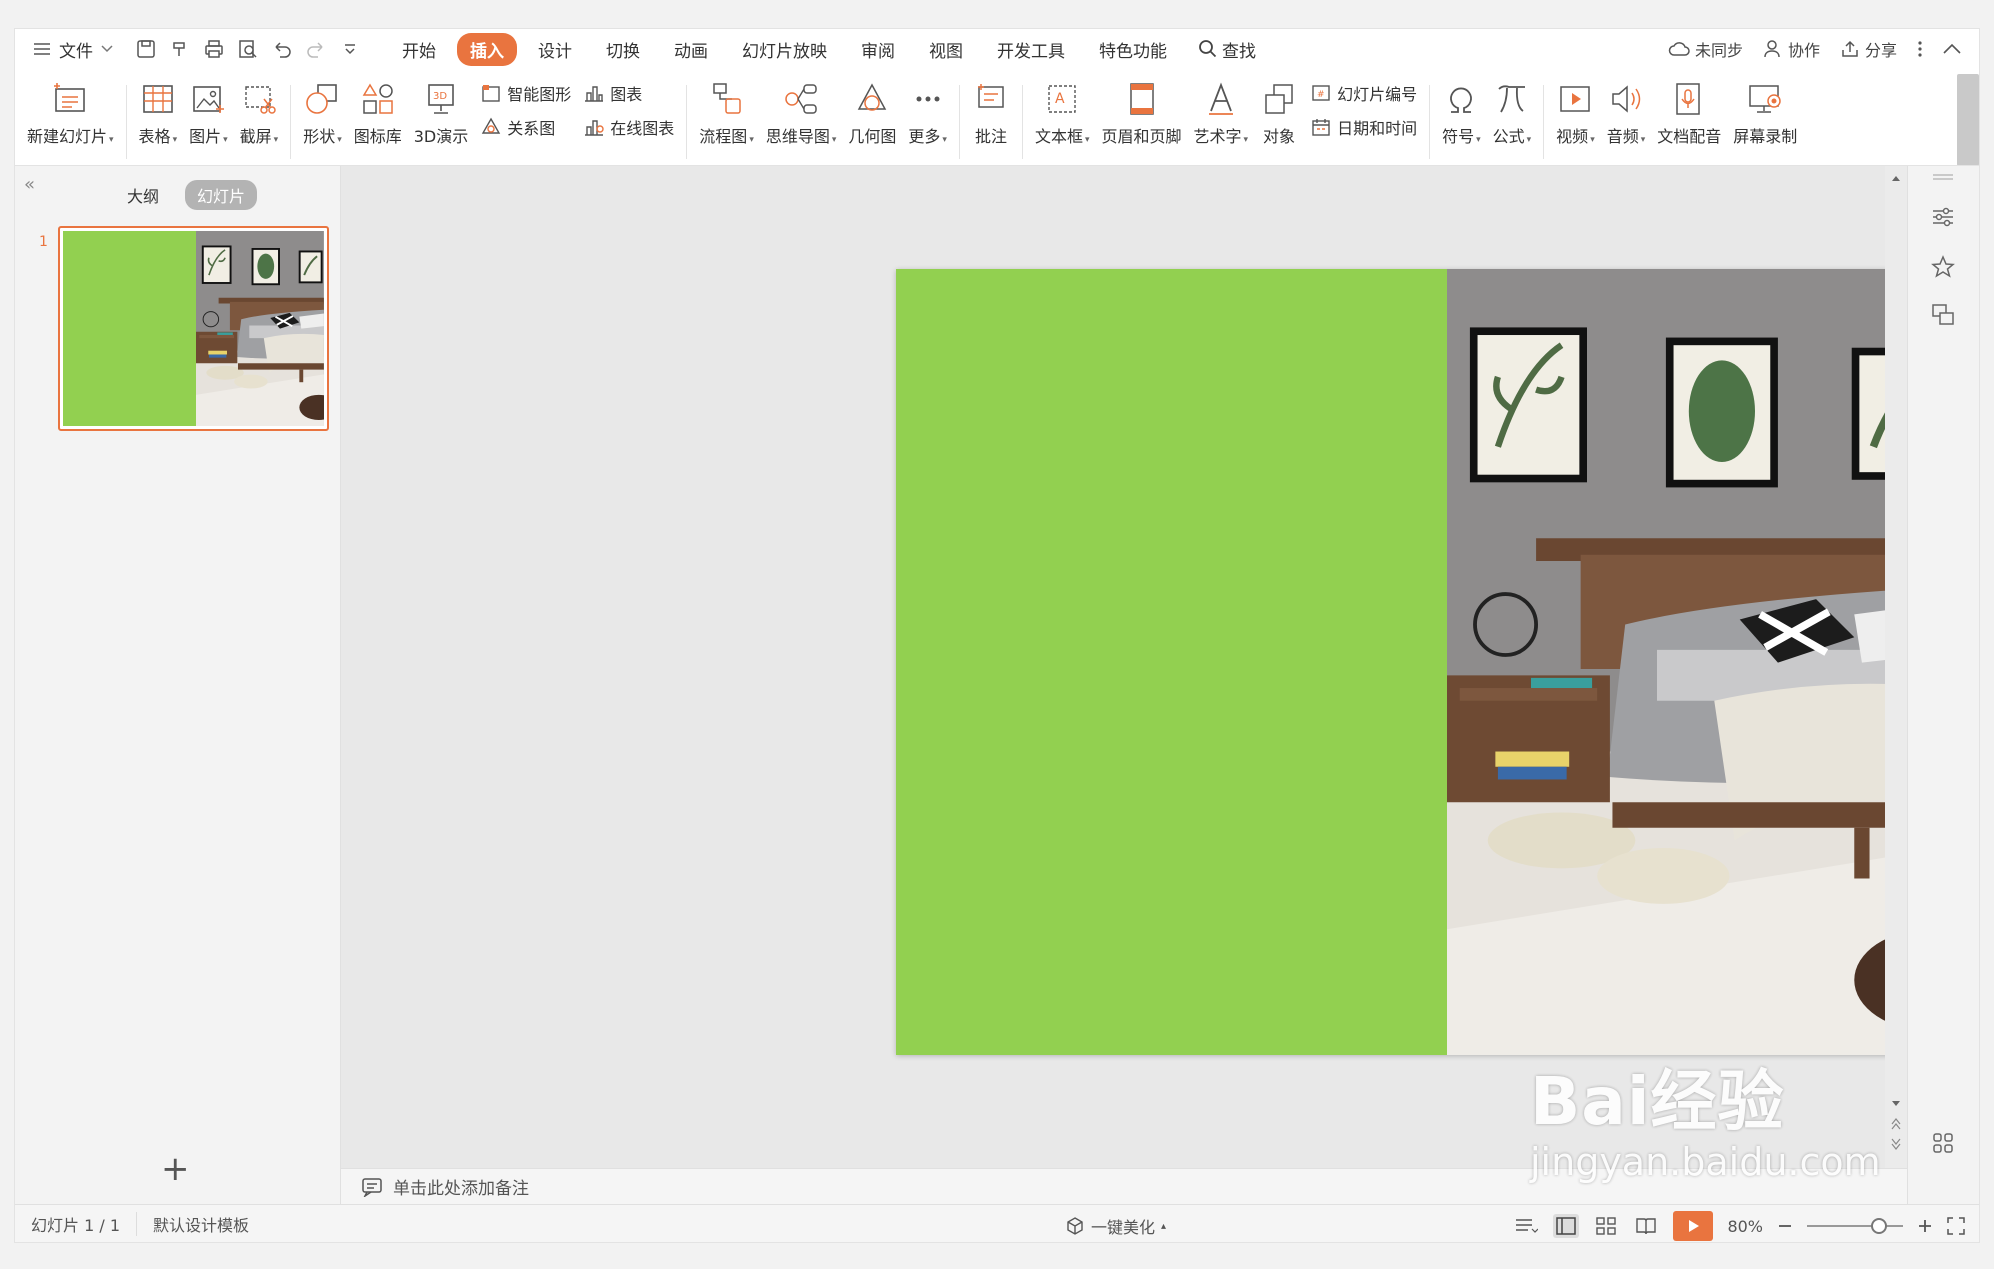 This screenshot has height=1269, width=1994. Describe the element at coordinates (1031, 49) in the screenshot. I see `tab-developer: 开发工具` at that location.